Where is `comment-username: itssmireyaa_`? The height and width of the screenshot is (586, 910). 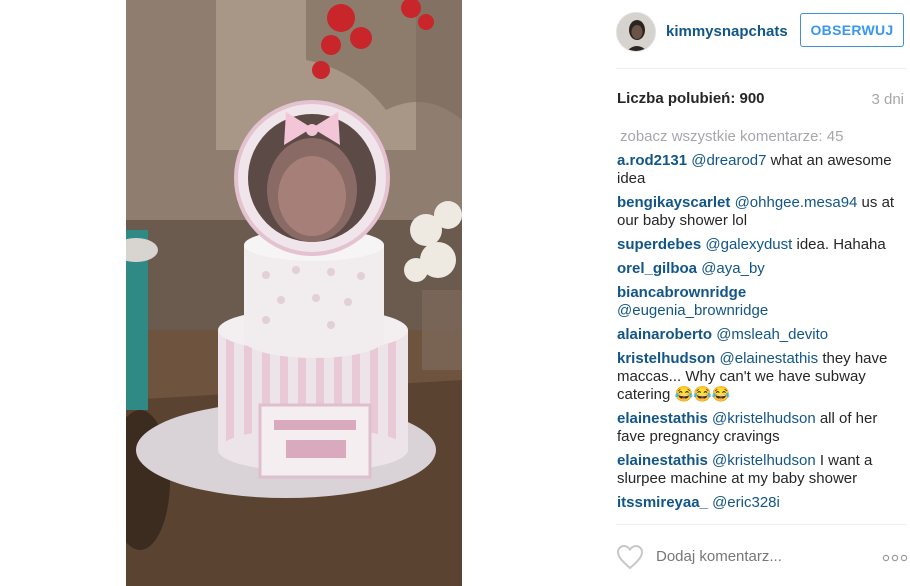
comment-username: itssmireyaa_ is located at coordinates (662, 502).